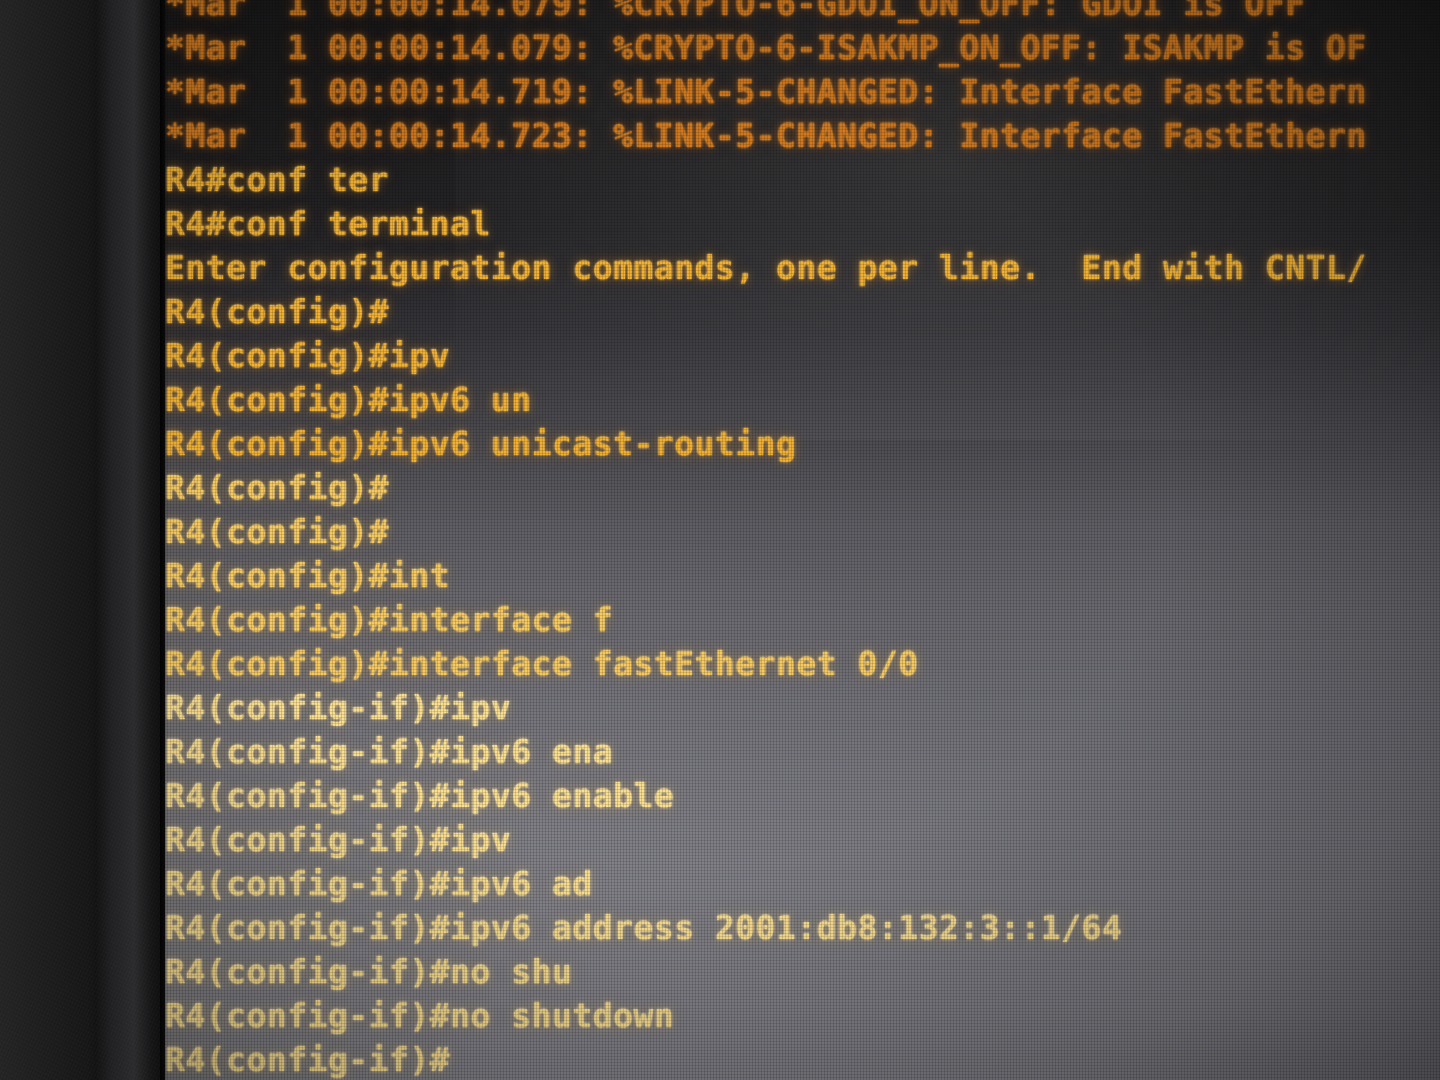 This screenshot has width=1440, height=1080. What do you see at coordinates (308, 575) in the screenshot?
I see `console-line: R4(config)#int` at bounding box center [308, 575].